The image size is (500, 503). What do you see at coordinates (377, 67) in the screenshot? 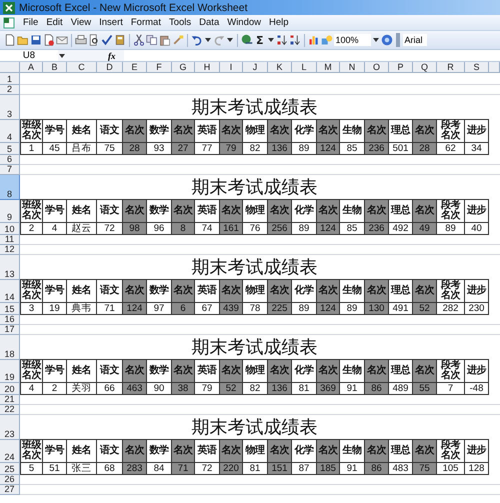
I see `column-header: O` at bounding box center [377, 67].